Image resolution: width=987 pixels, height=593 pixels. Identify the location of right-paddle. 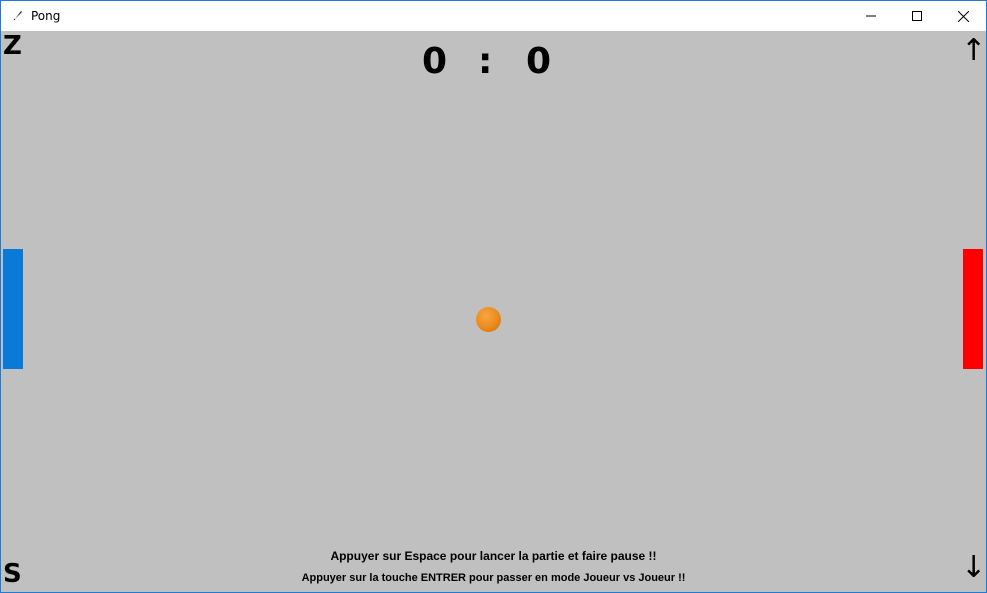
(973, 309).